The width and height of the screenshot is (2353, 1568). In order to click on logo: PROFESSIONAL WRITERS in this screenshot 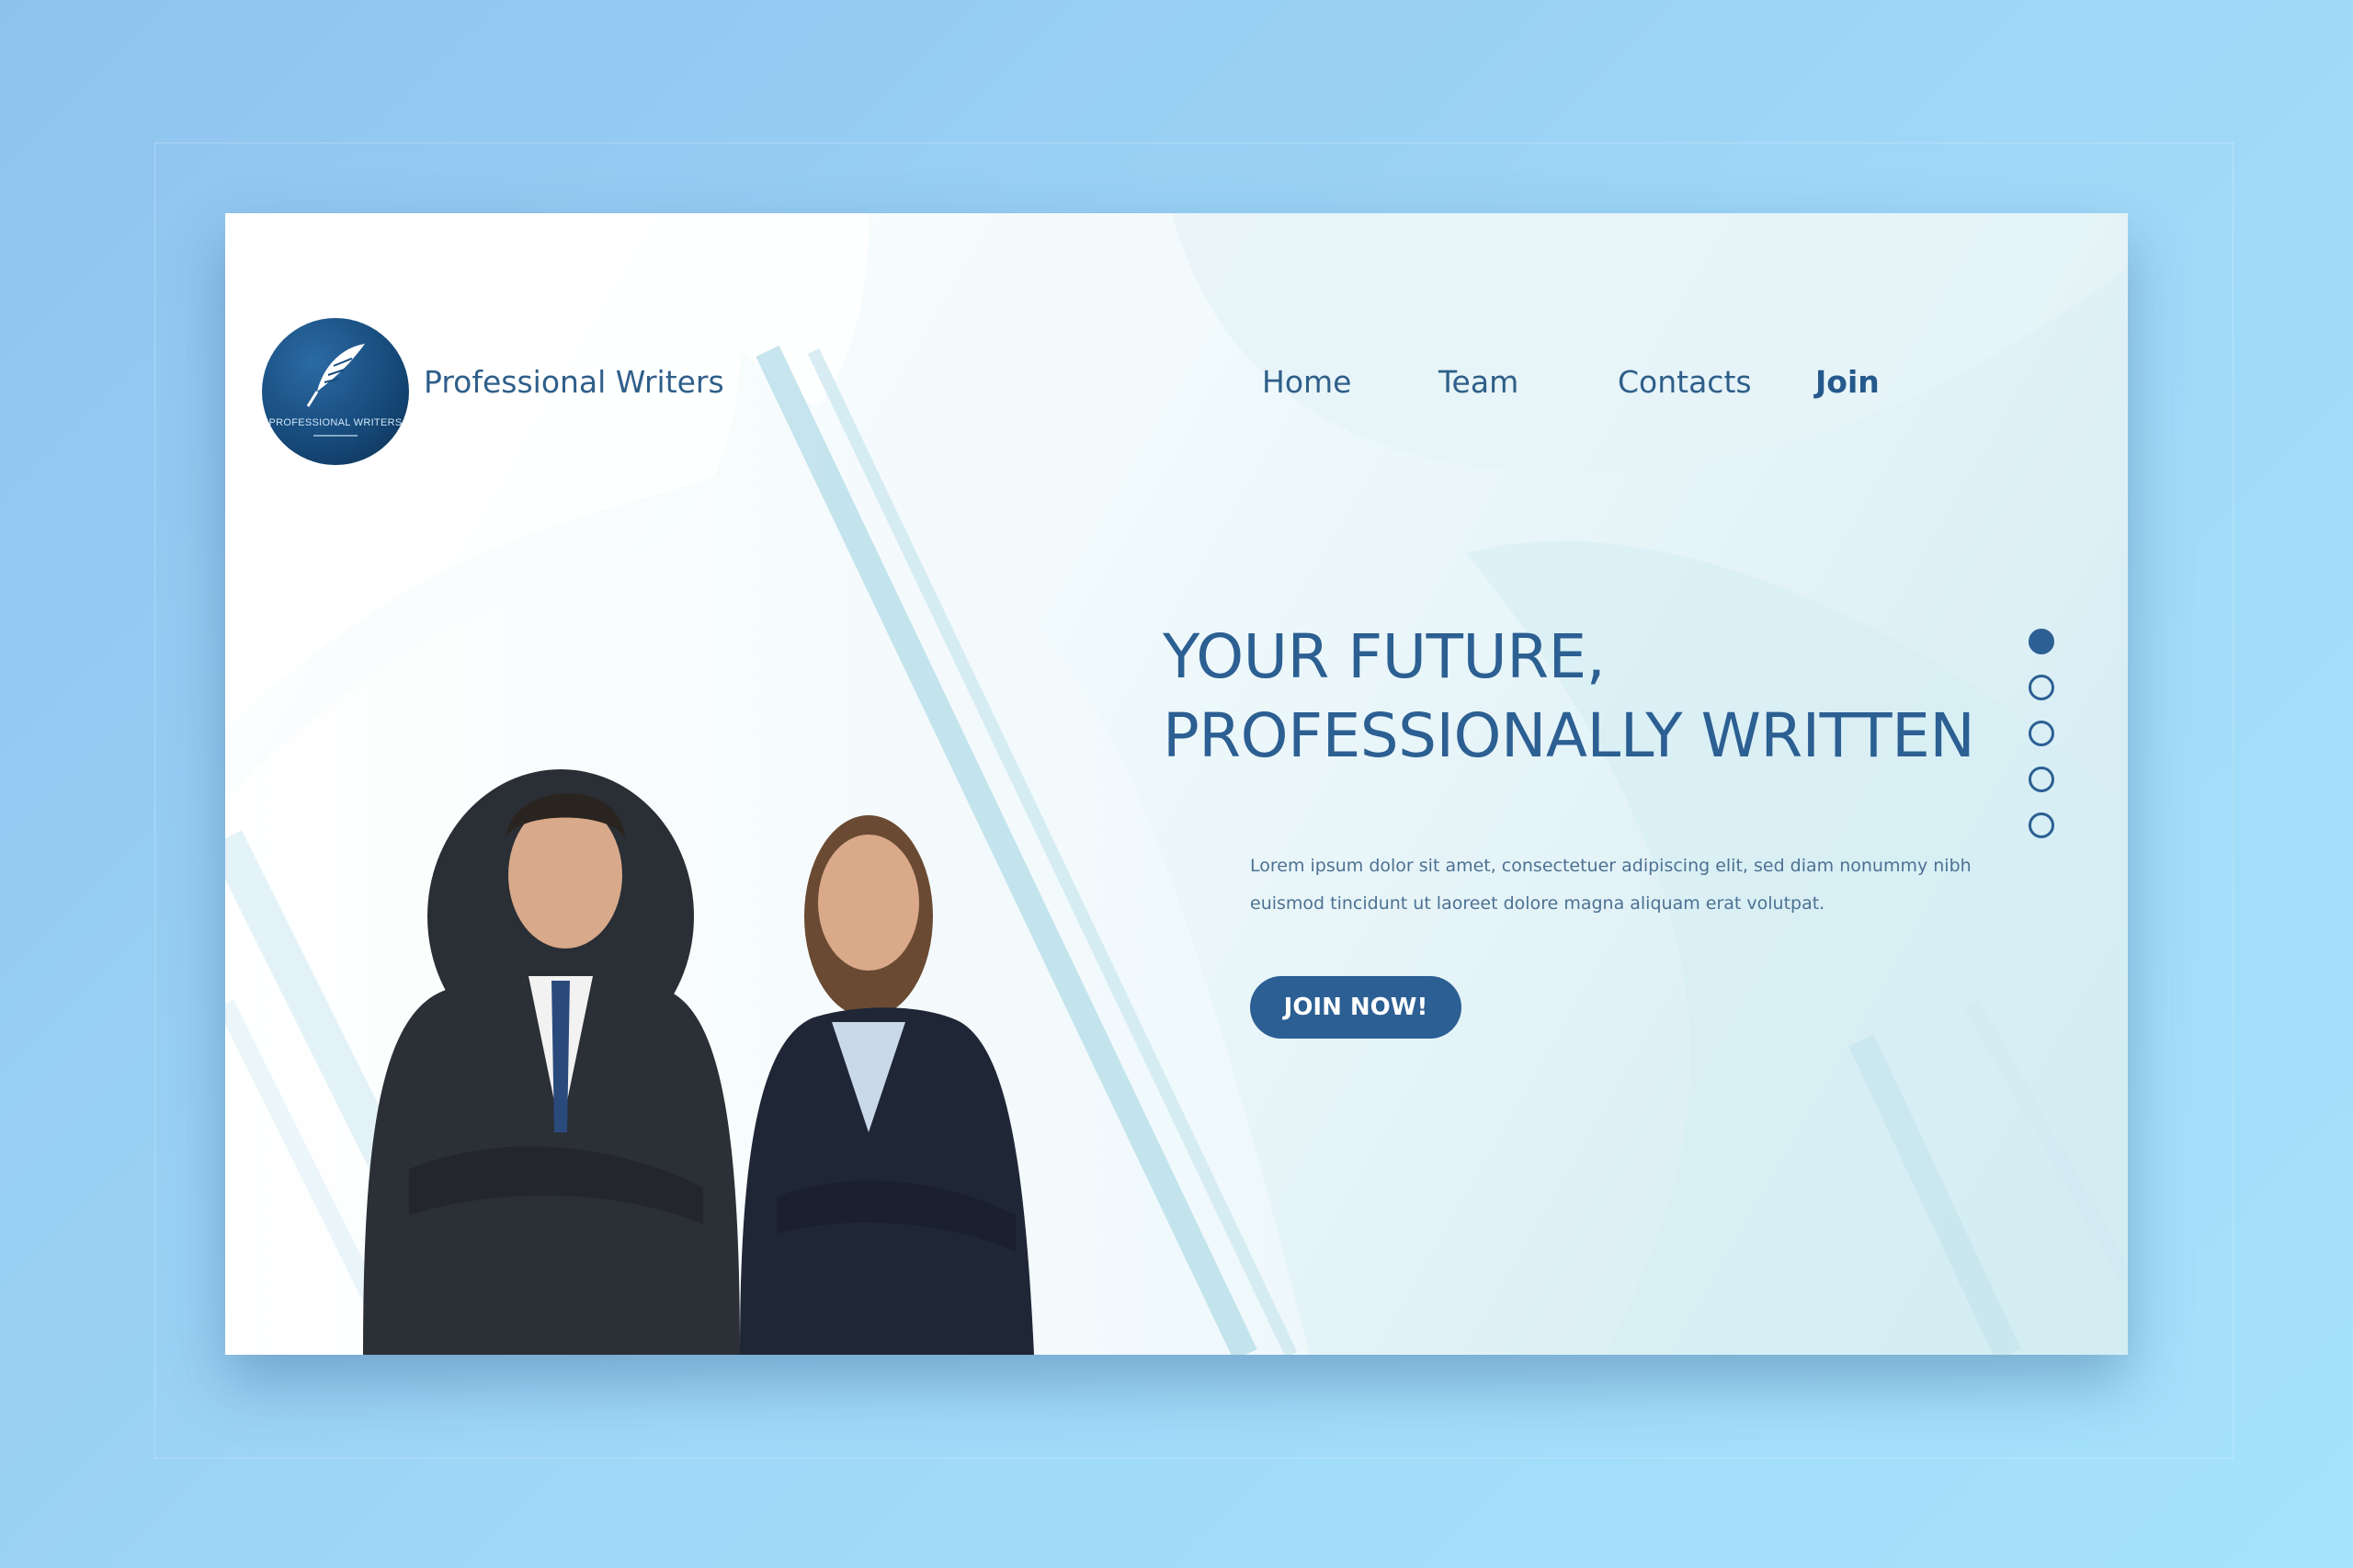, I will do `click(335, 391)`.